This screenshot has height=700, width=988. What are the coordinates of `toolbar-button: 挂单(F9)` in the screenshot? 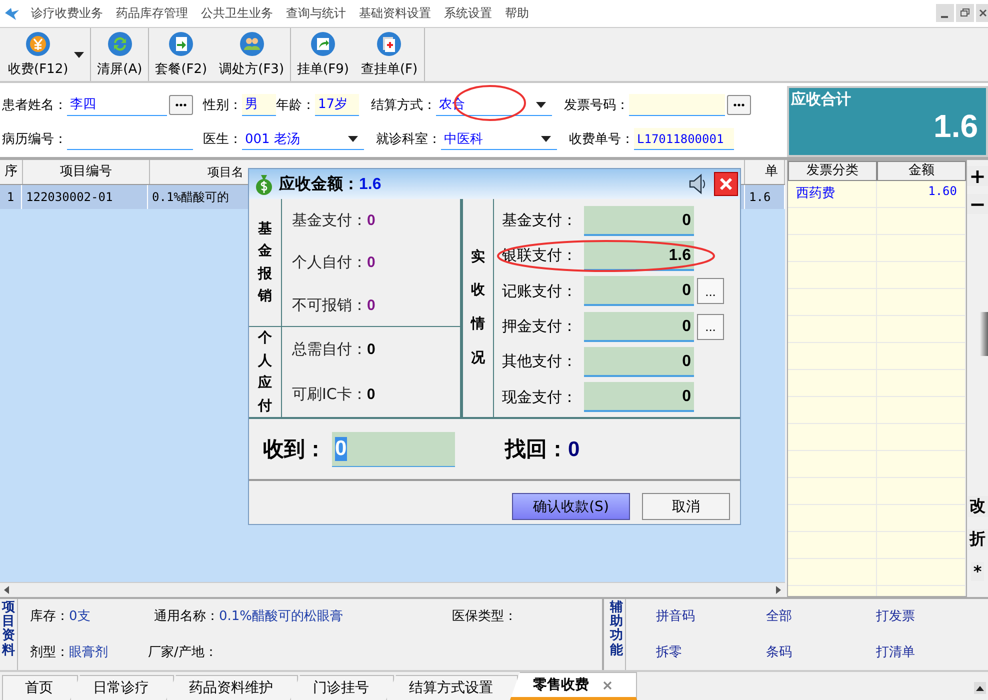 It's located at (322, 55).